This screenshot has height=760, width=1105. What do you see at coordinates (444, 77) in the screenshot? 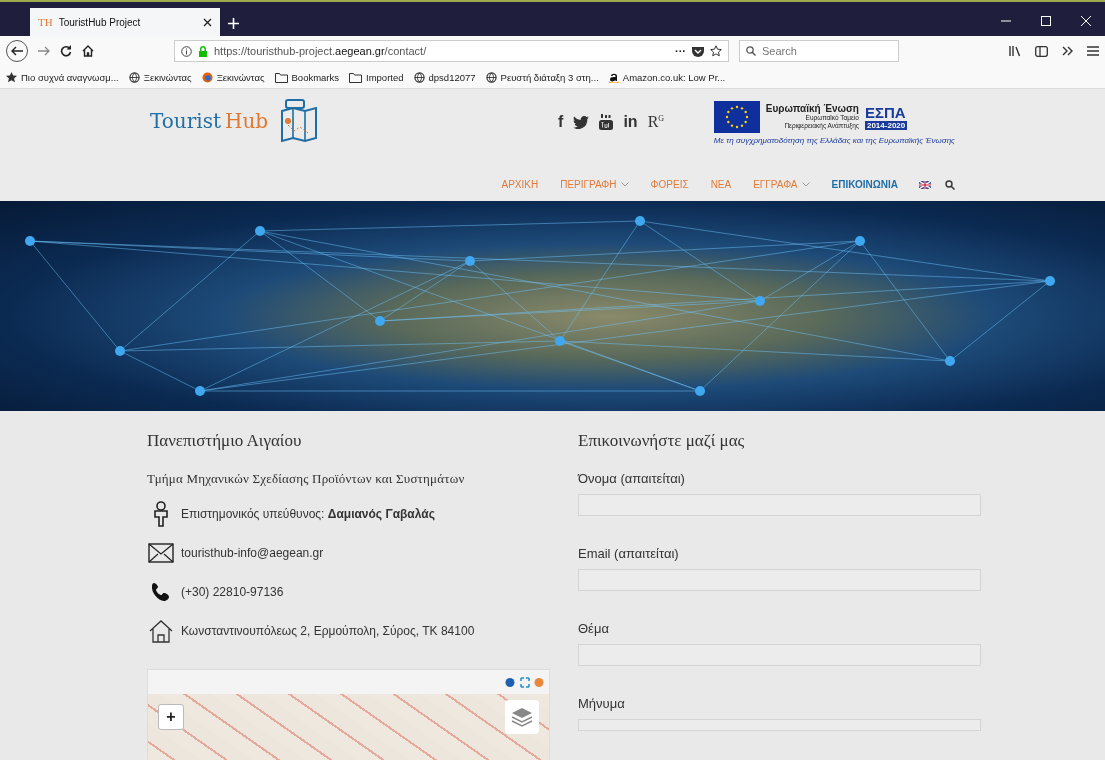
I see `bookmark-item: dpsd12077` at bounding box center [444, 77].